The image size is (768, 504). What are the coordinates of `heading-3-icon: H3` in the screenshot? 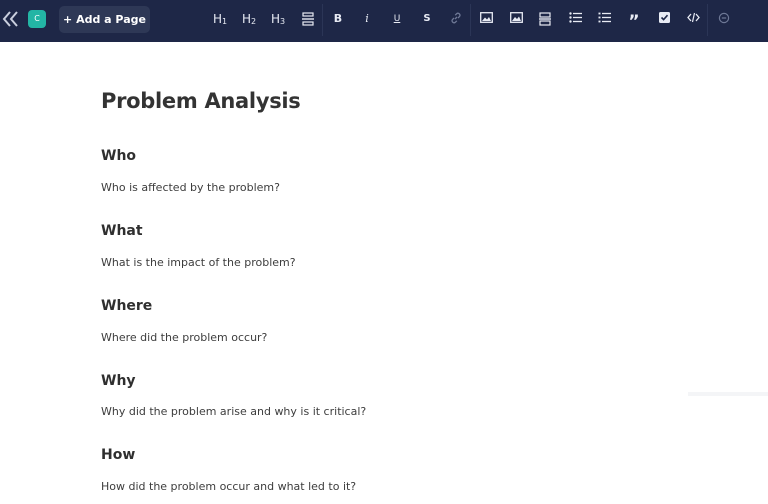 It's located at (278, 19).